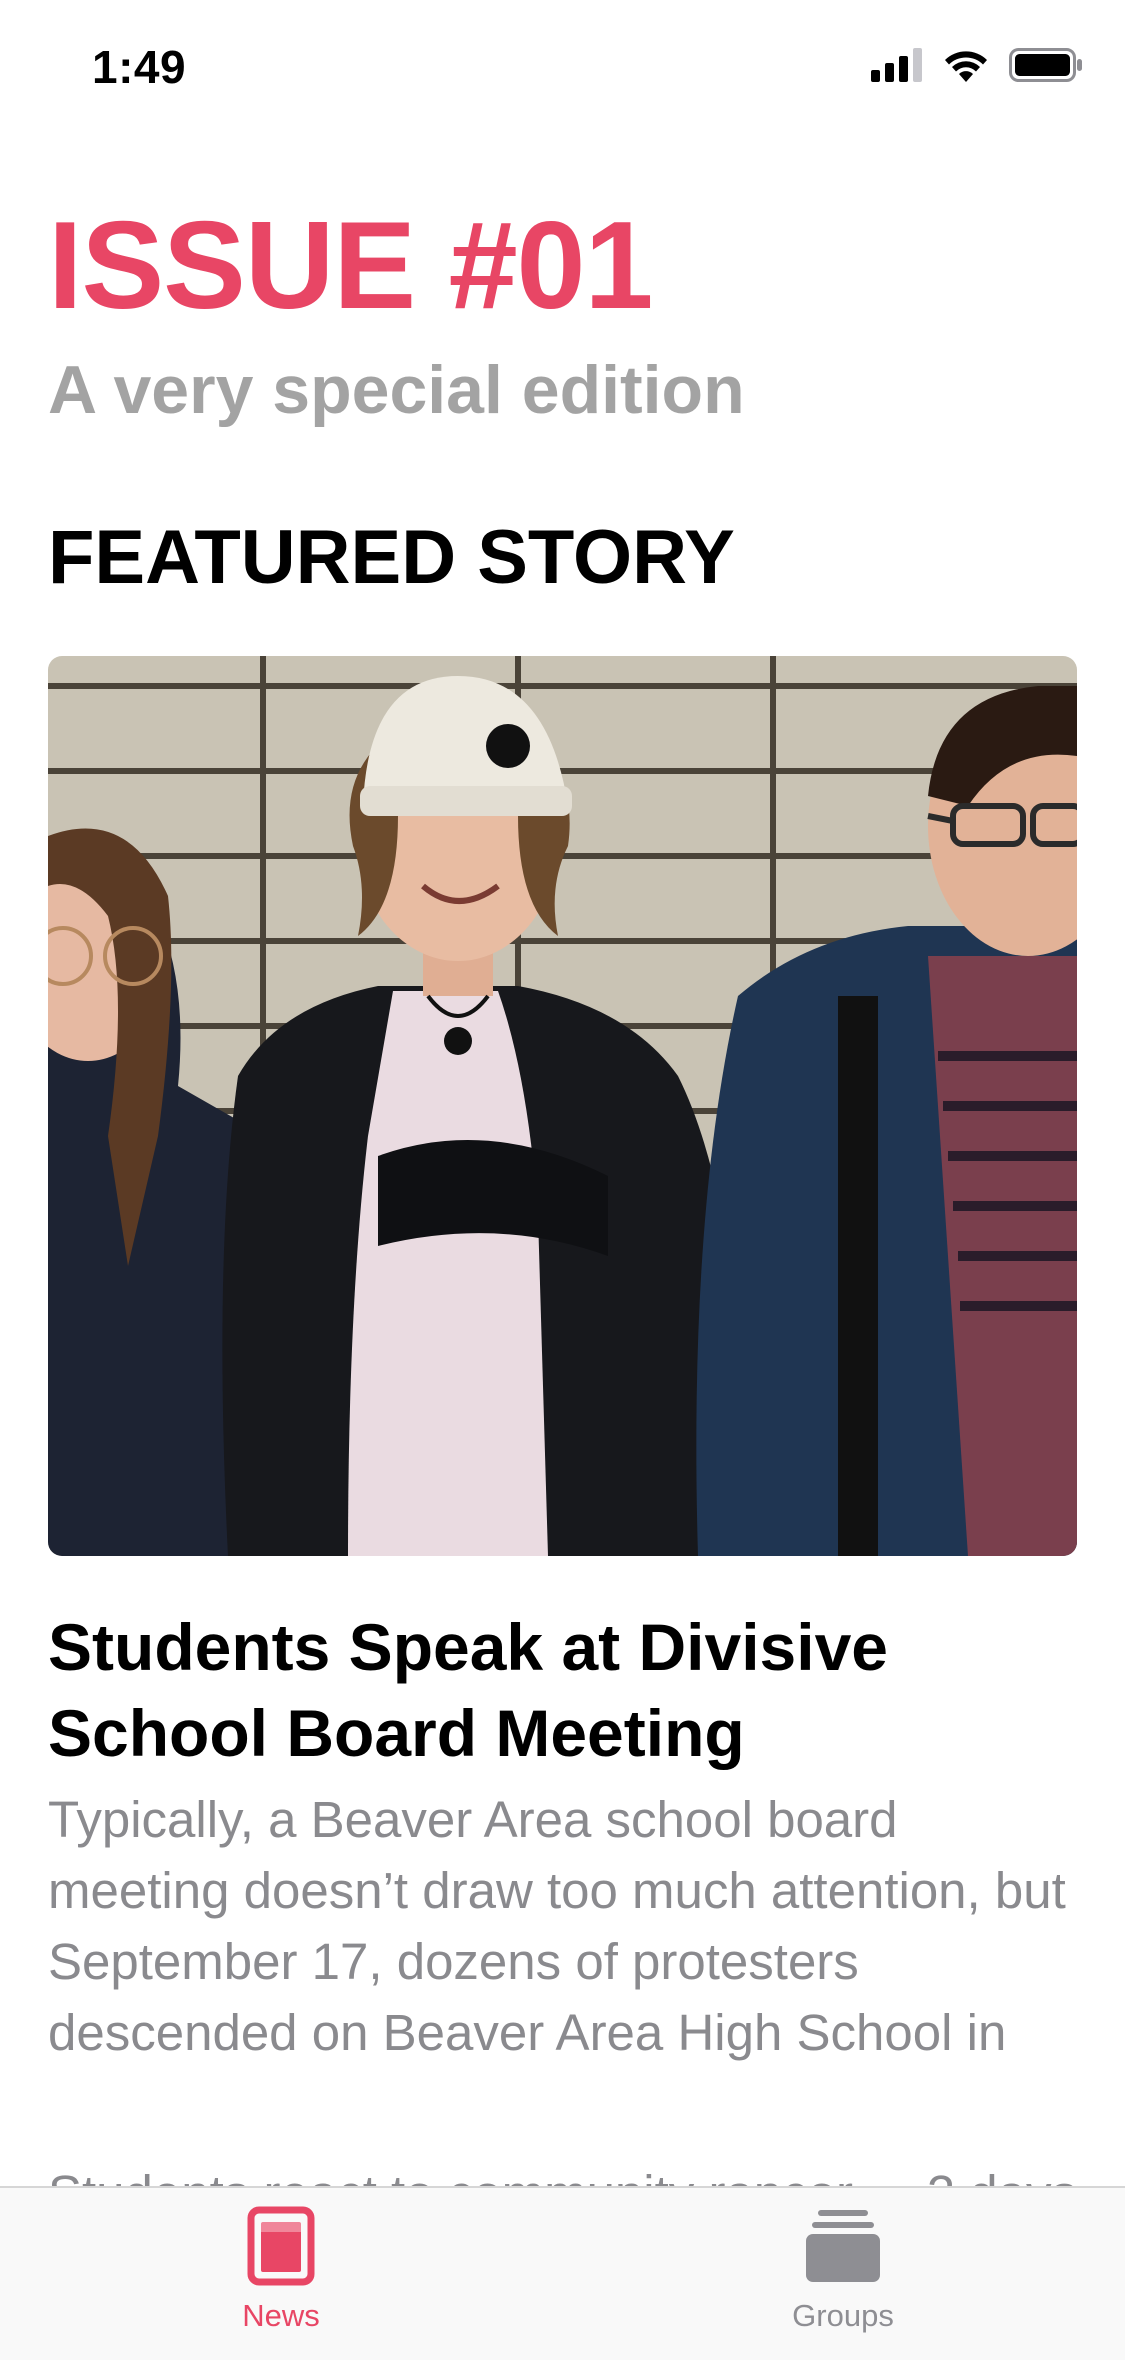  I want to click on issue-title: ISSUE #01, so click(350, 266).